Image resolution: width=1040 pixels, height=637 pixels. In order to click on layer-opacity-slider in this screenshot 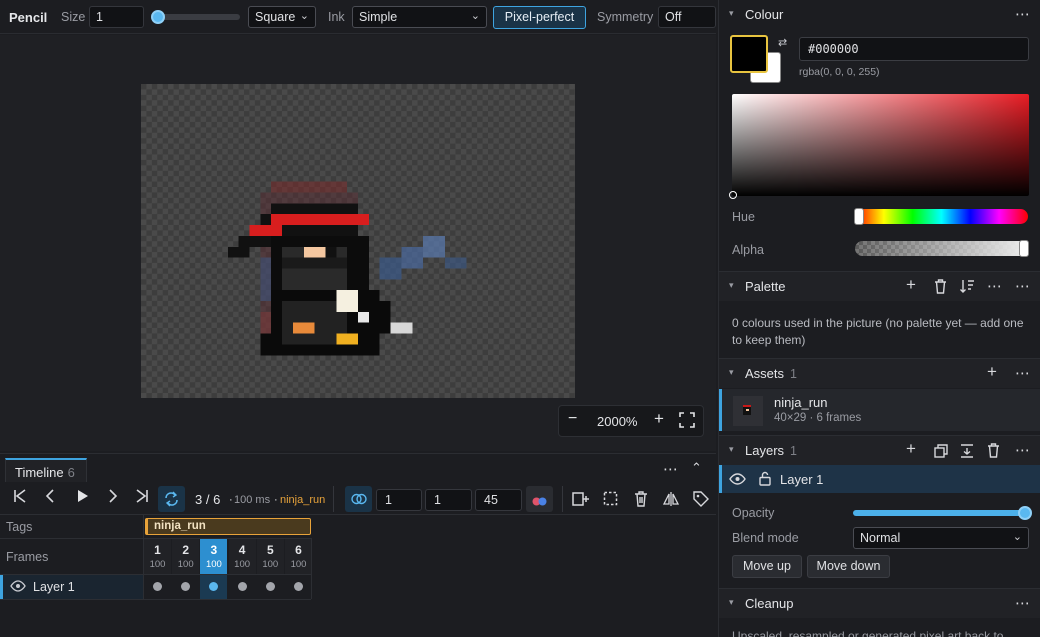, I will do `click(942, 513)`.